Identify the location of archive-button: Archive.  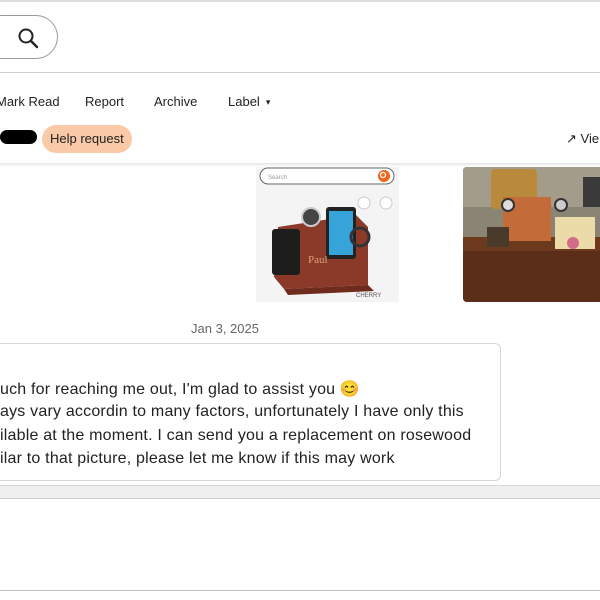
(175, 101).